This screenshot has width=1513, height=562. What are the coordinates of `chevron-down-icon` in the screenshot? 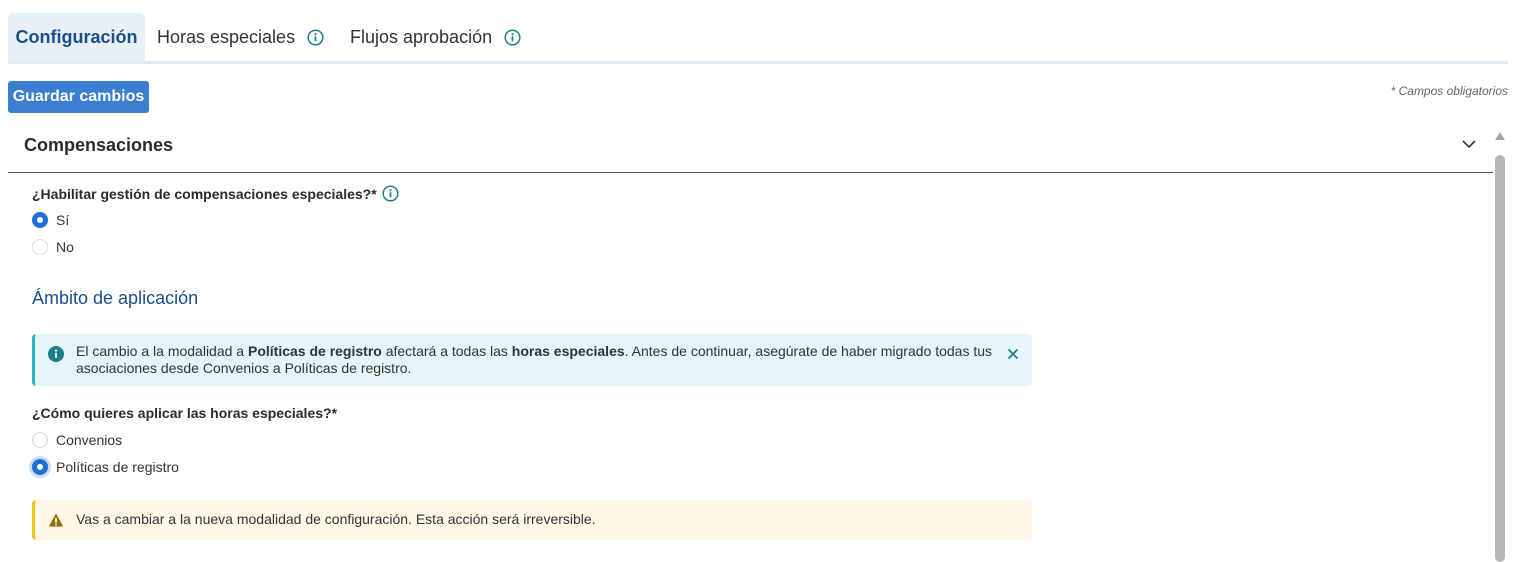 It's located at (1469, 144).